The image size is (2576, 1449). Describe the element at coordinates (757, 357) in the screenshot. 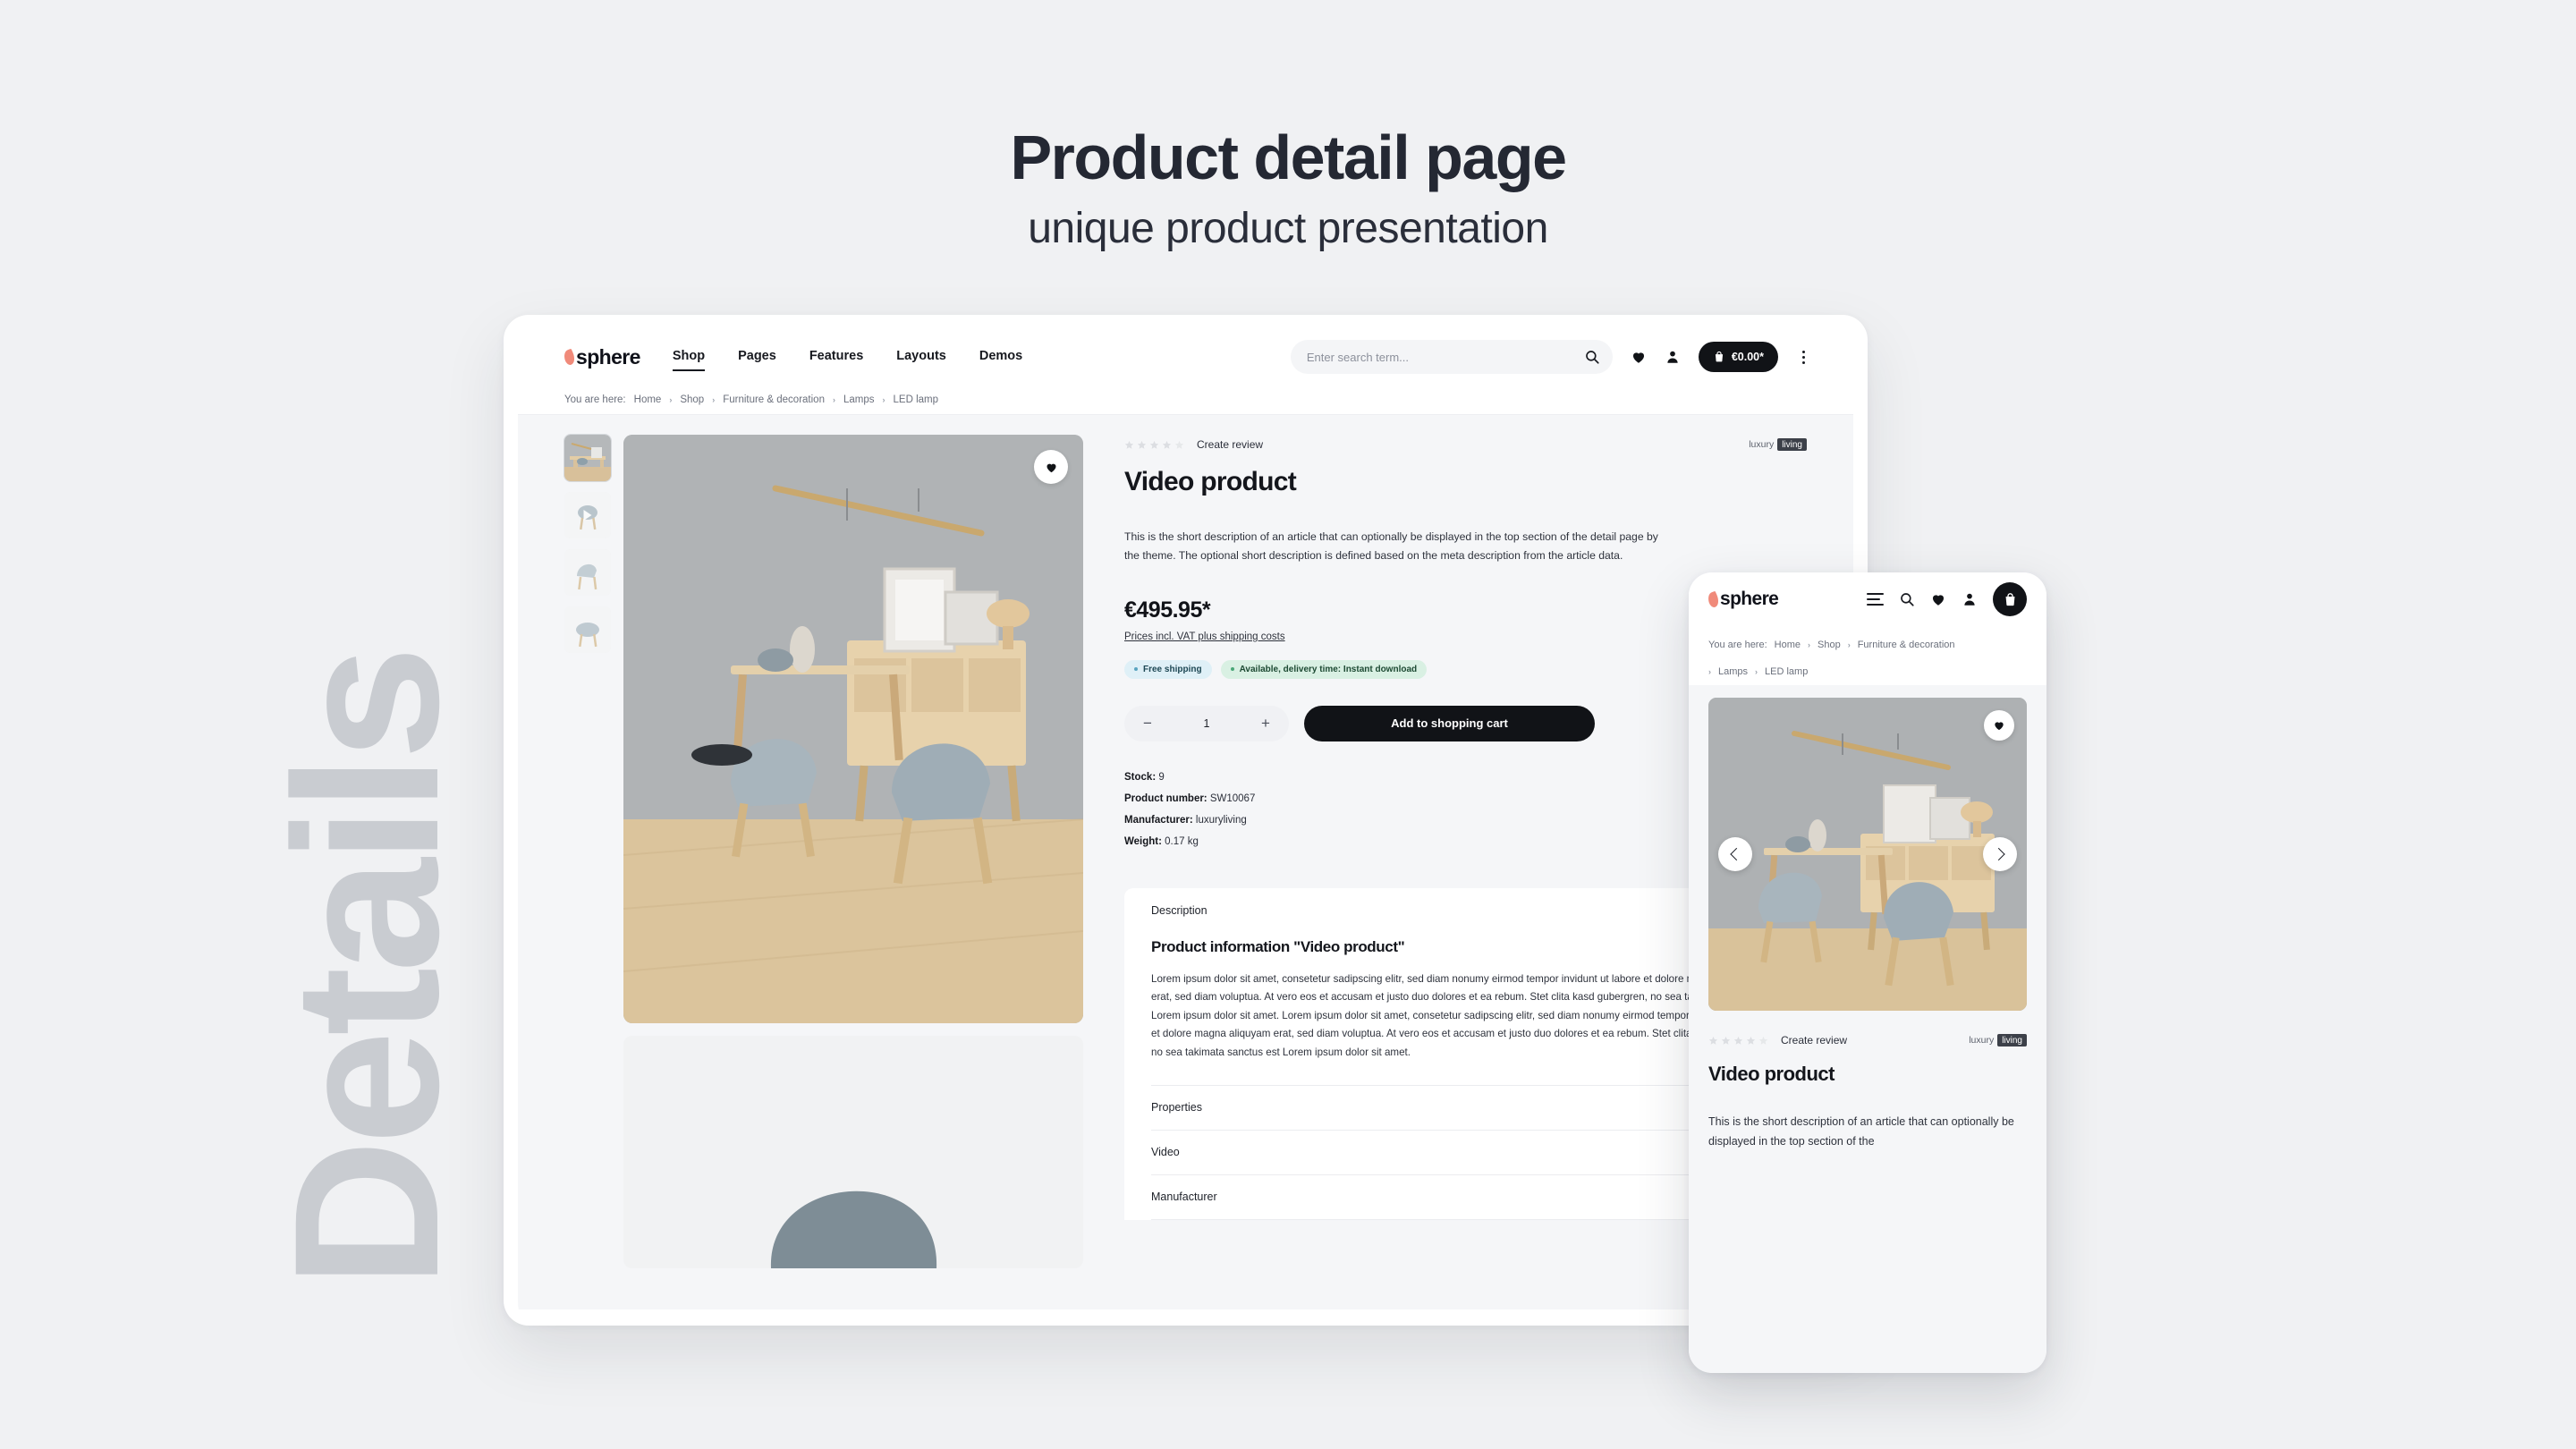

I see `nav-item-pages: Pages` at that location.